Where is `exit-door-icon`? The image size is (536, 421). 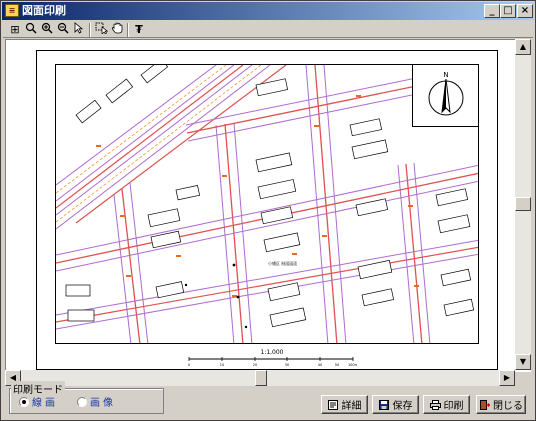 exit-door-icon is located at coordinates (484, 404).